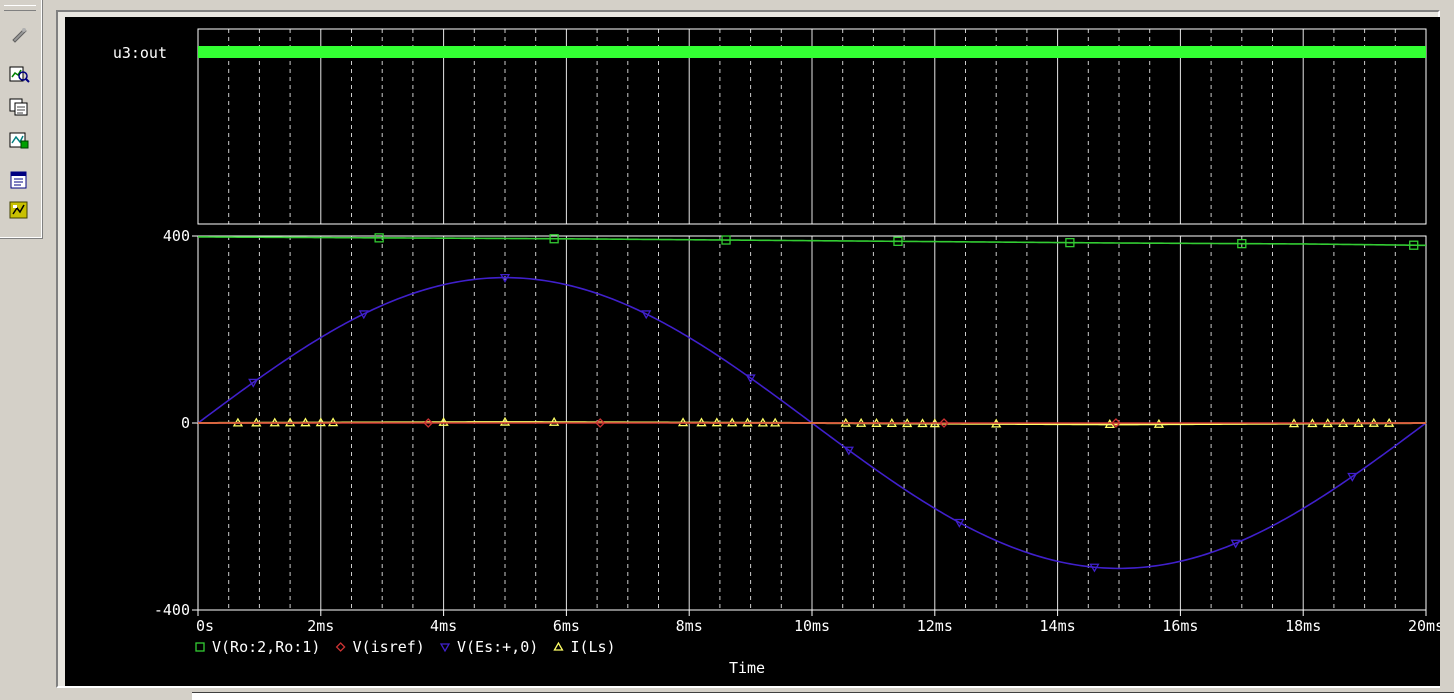  Describe the element at coordinates (1424, 626) in the screenshot. I see `x-tick-label: 20ms` at that location.